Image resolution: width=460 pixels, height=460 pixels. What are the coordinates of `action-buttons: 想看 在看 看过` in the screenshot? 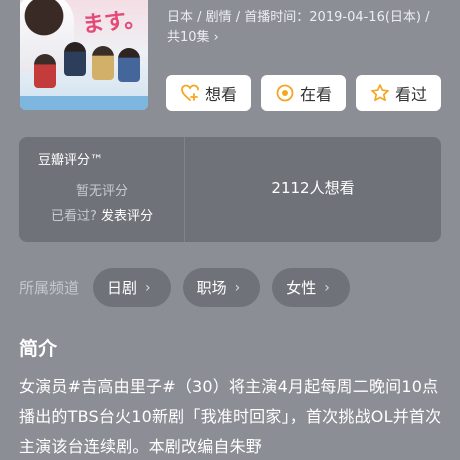 It's located at (303, 93).